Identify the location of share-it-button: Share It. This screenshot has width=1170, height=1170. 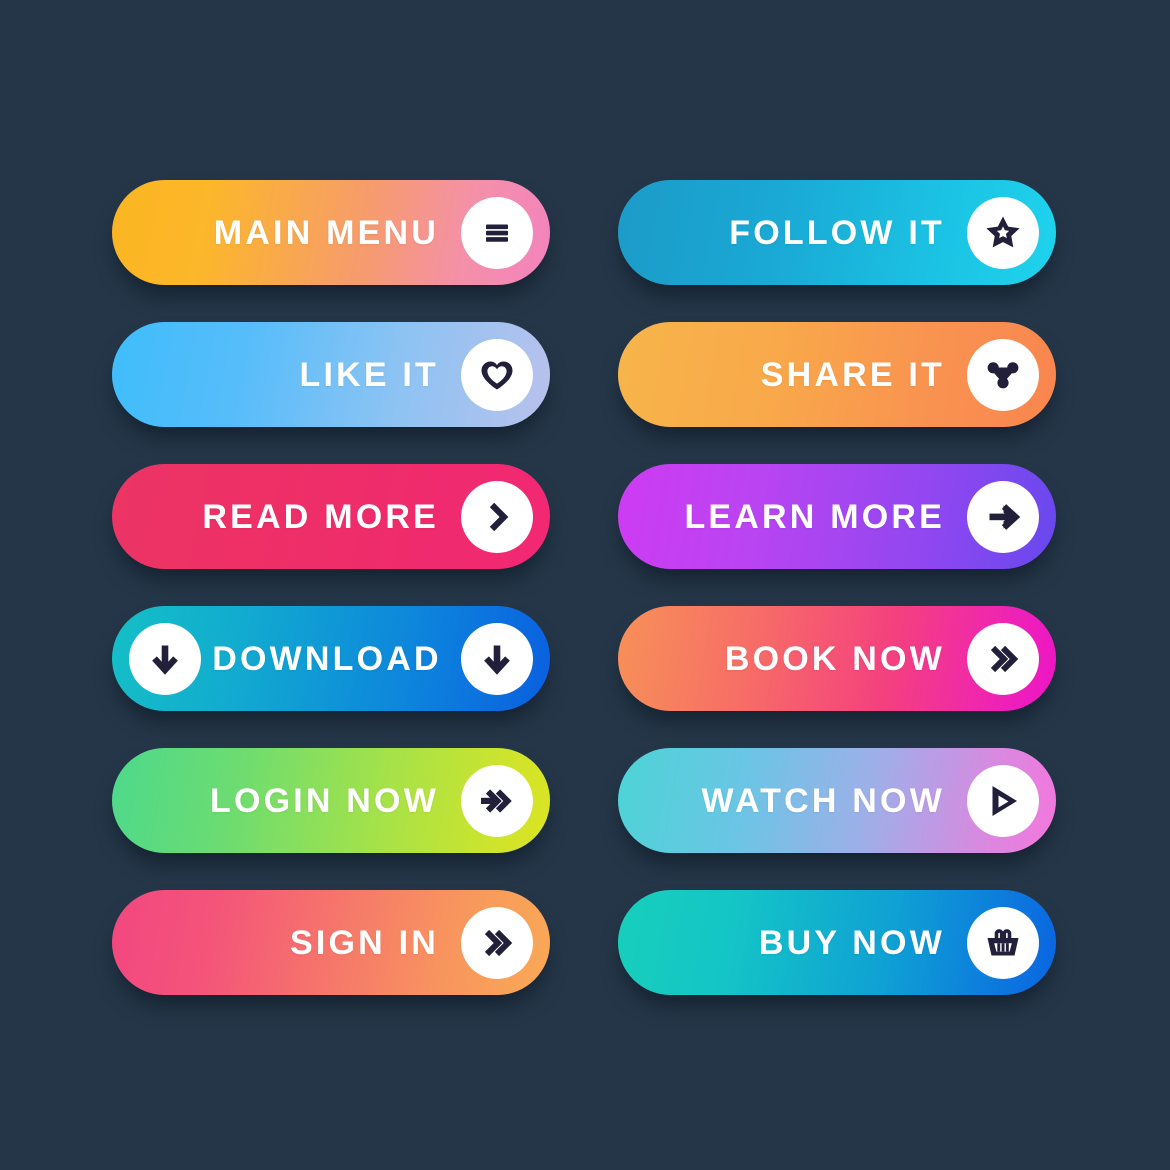
(837, 374).